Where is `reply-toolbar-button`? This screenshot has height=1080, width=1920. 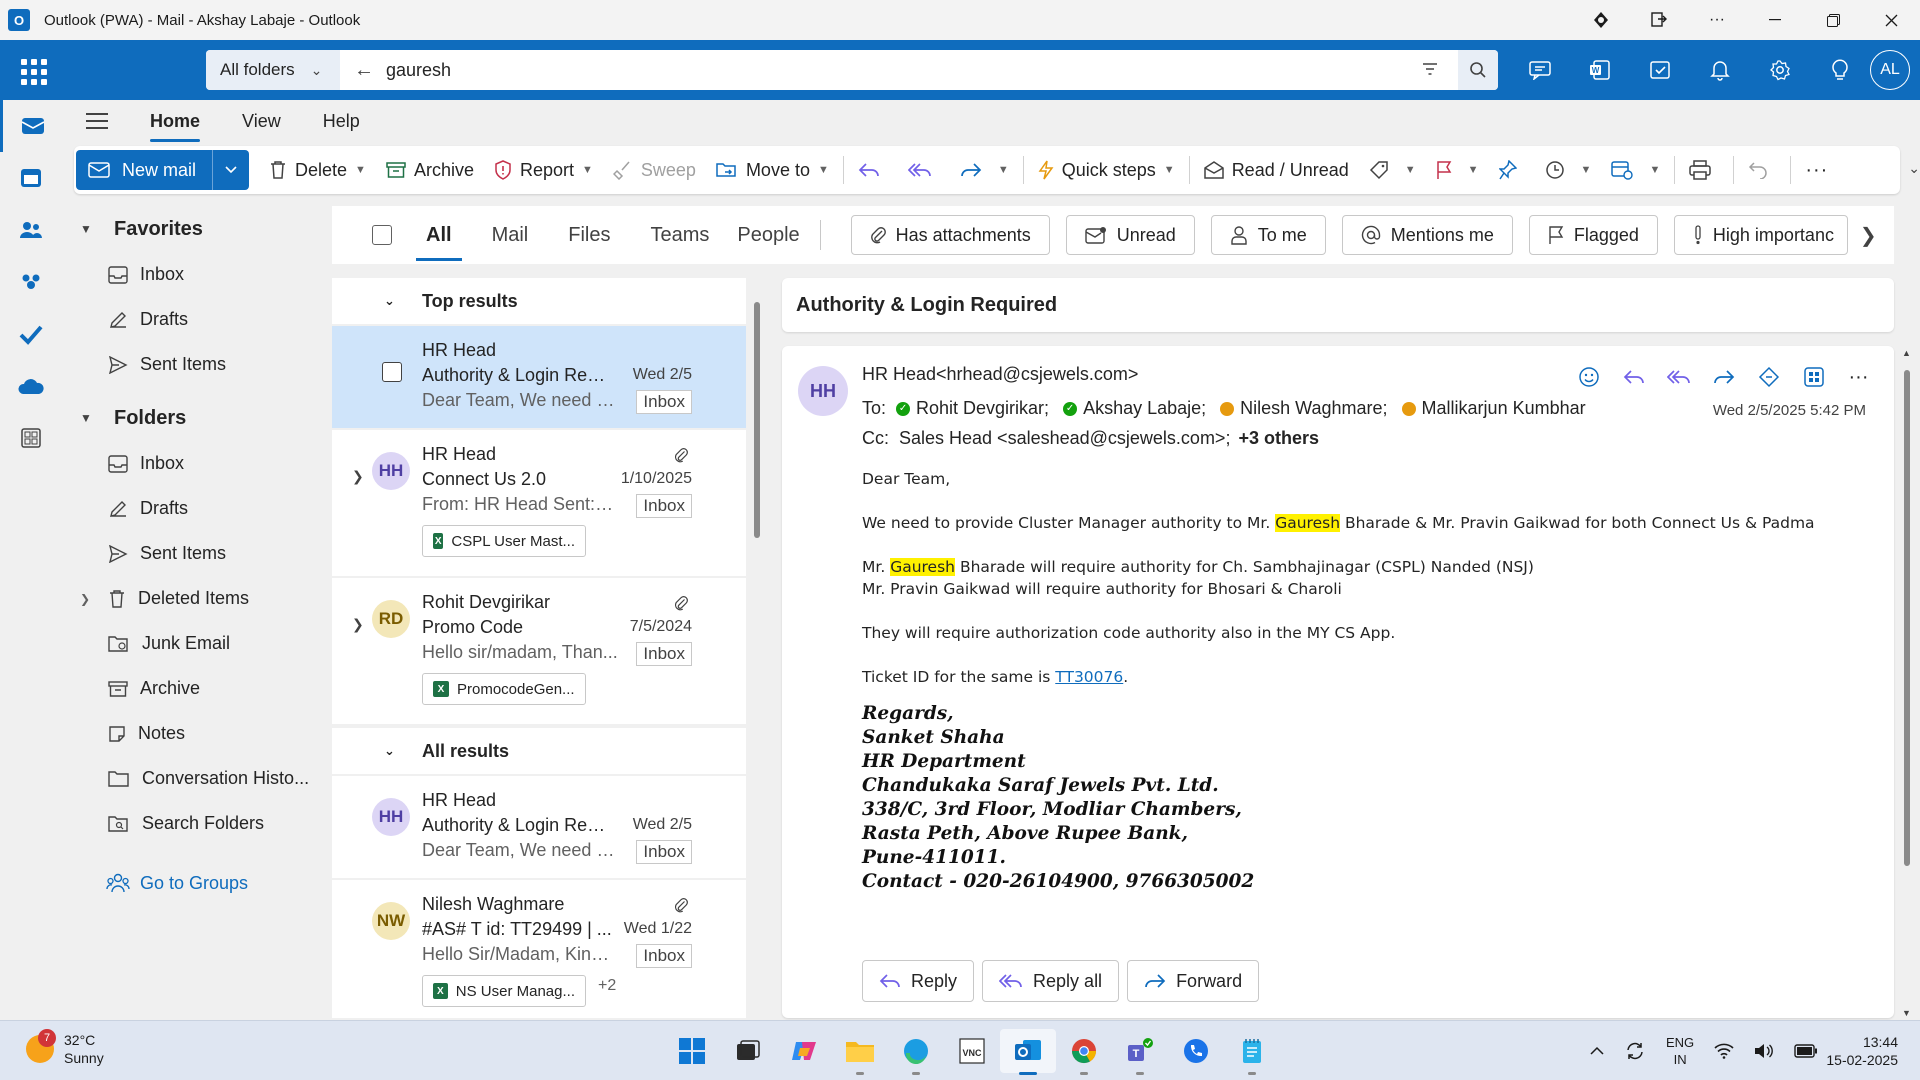 reply-toolbar-button is located at coordinates (873, 170).